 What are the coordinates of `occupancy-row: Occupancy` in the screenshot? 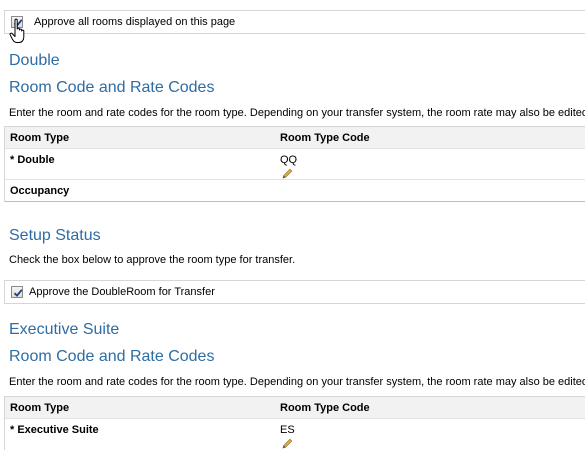 It's located at (295, 191).